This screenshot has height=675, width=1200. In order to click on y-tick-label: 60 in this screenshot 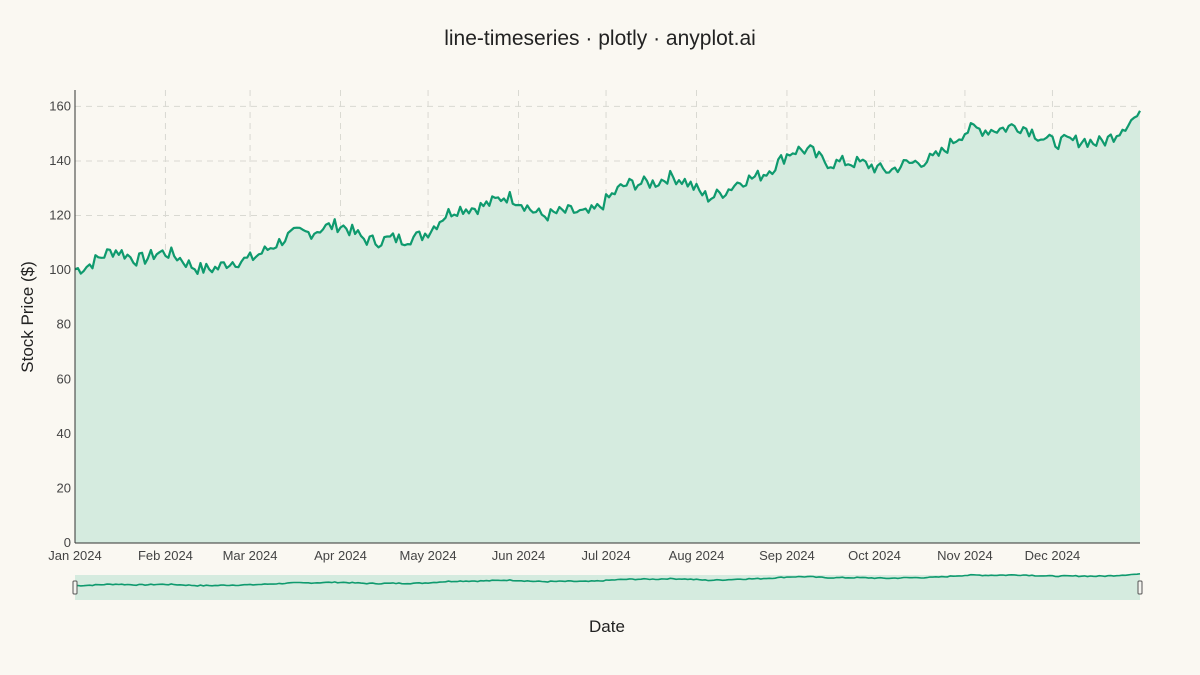, I will do `click(64, 378)`.